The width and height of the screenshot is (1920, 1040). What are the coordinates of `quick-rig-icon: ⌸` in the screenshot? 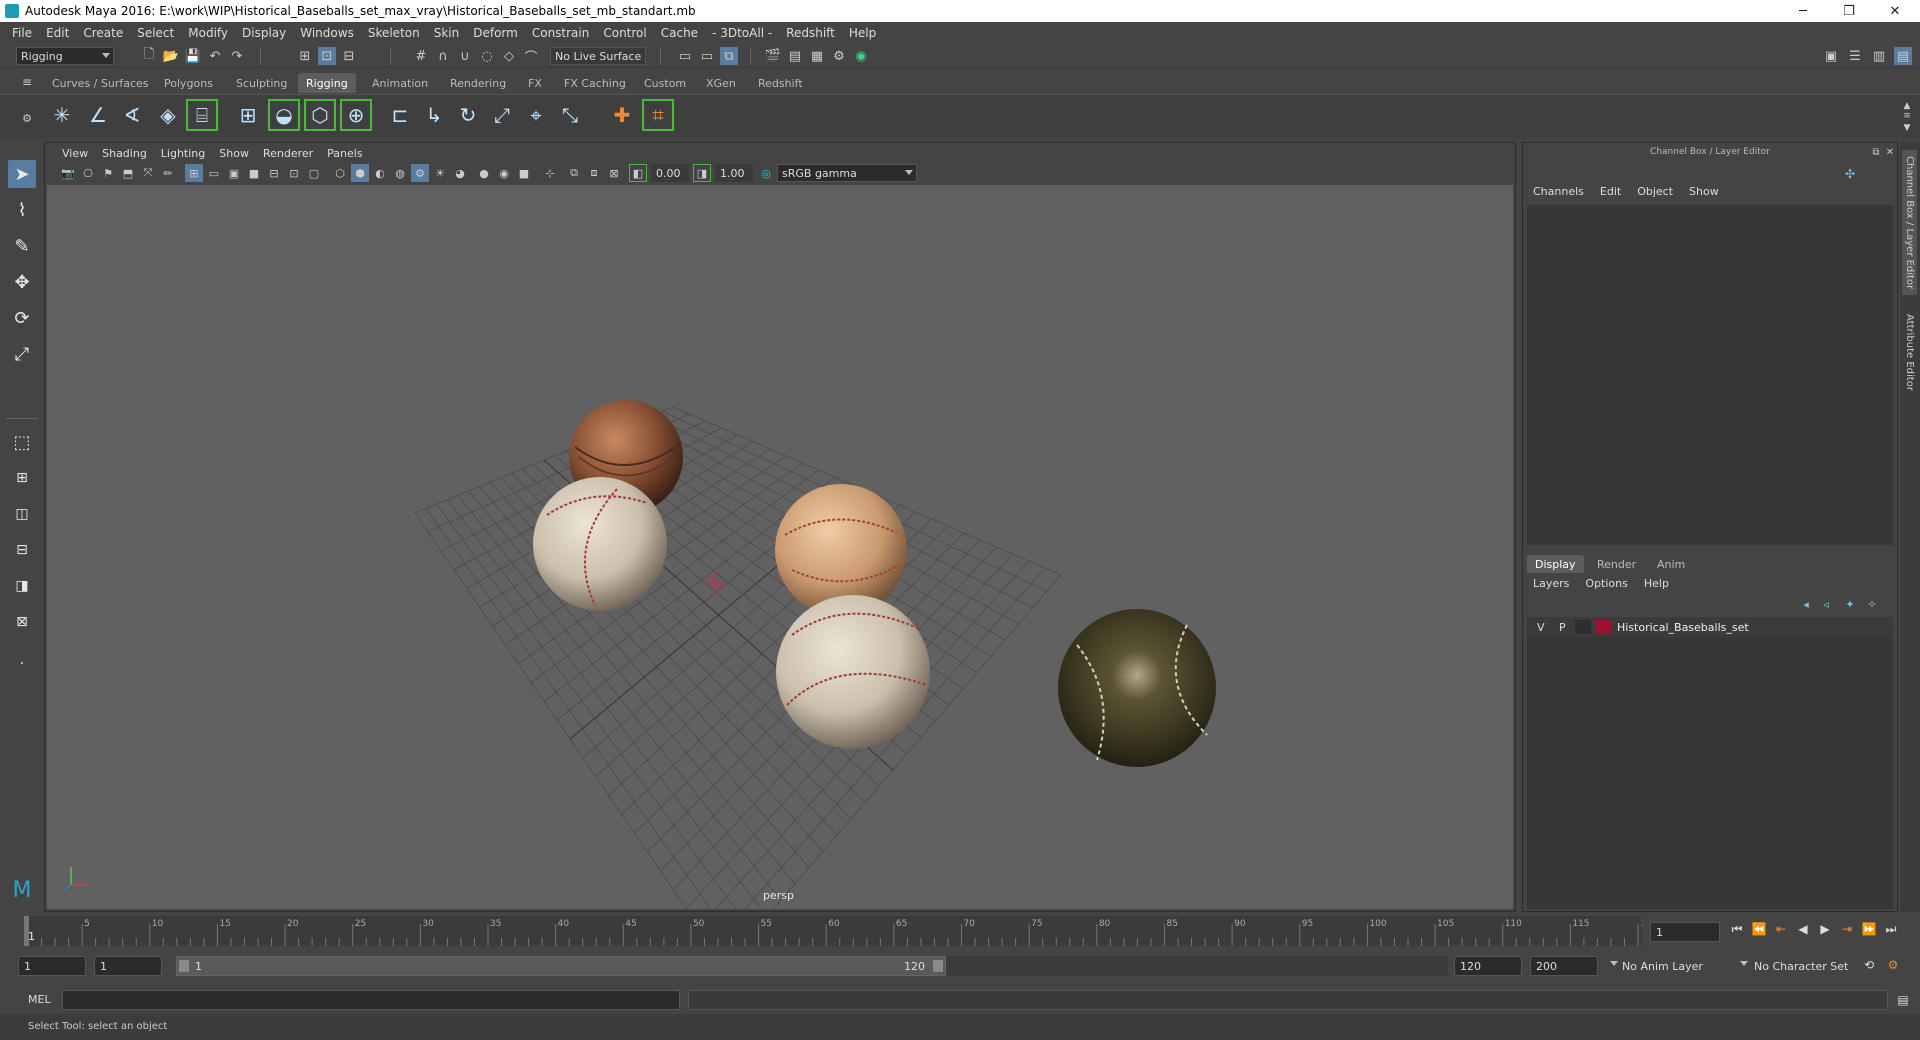 It's located at (202, 115).